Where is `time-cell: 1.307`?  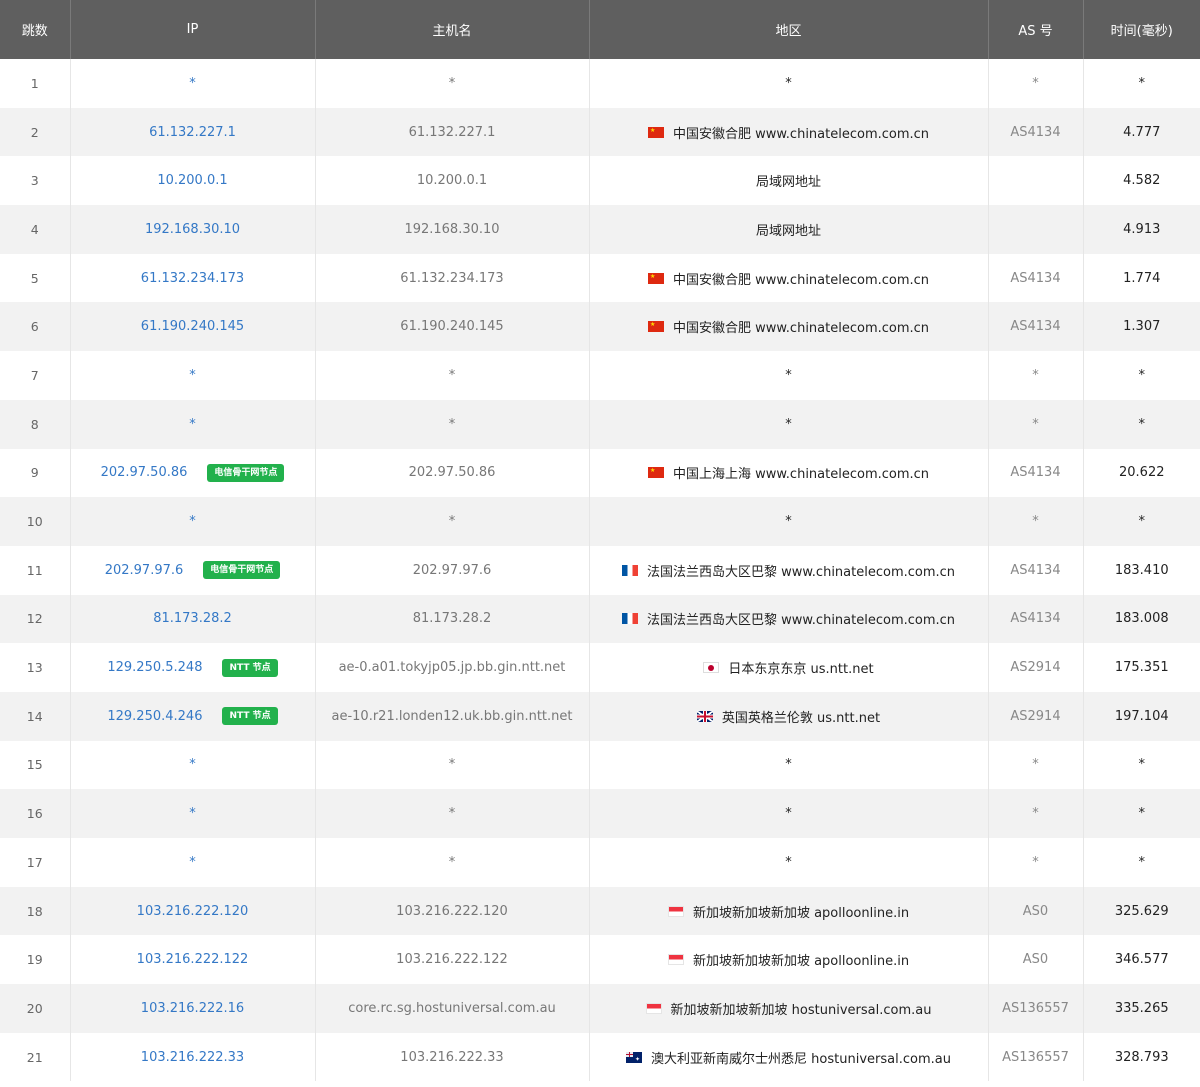
time-cell: 1.307 is located at coordinates (1142, 327).